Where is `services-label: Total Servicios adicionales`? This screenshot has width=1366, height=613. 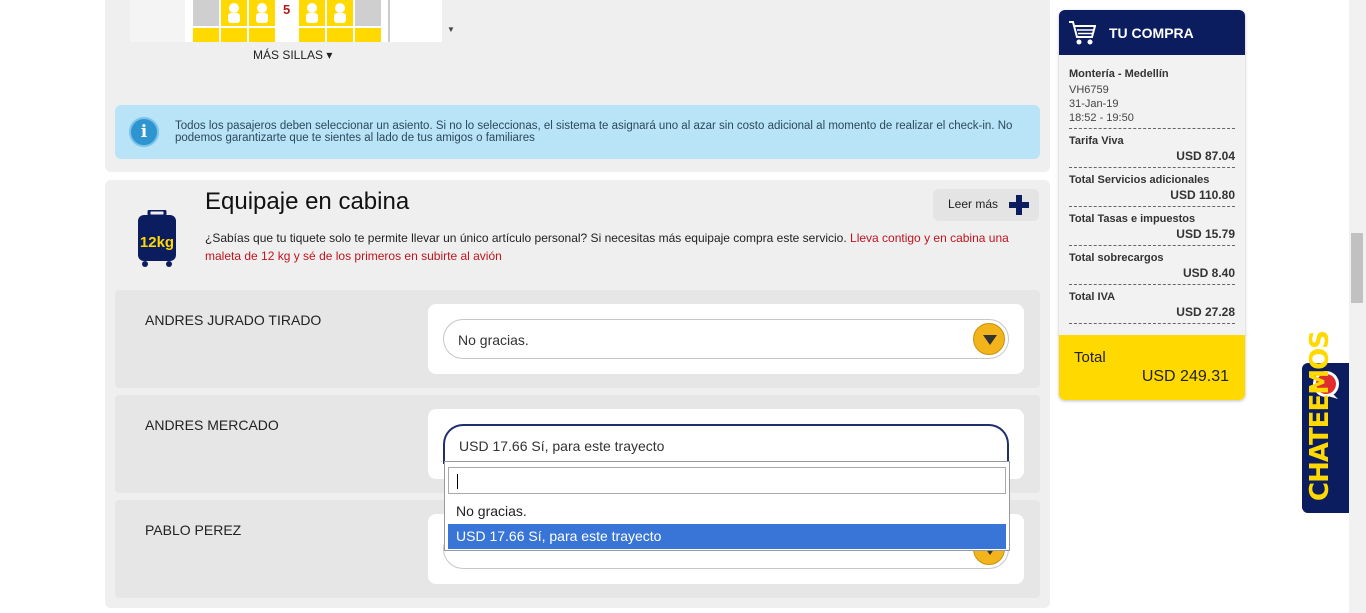 services-label: Total Servicios adicionales is located at coordinates (1139, 180).